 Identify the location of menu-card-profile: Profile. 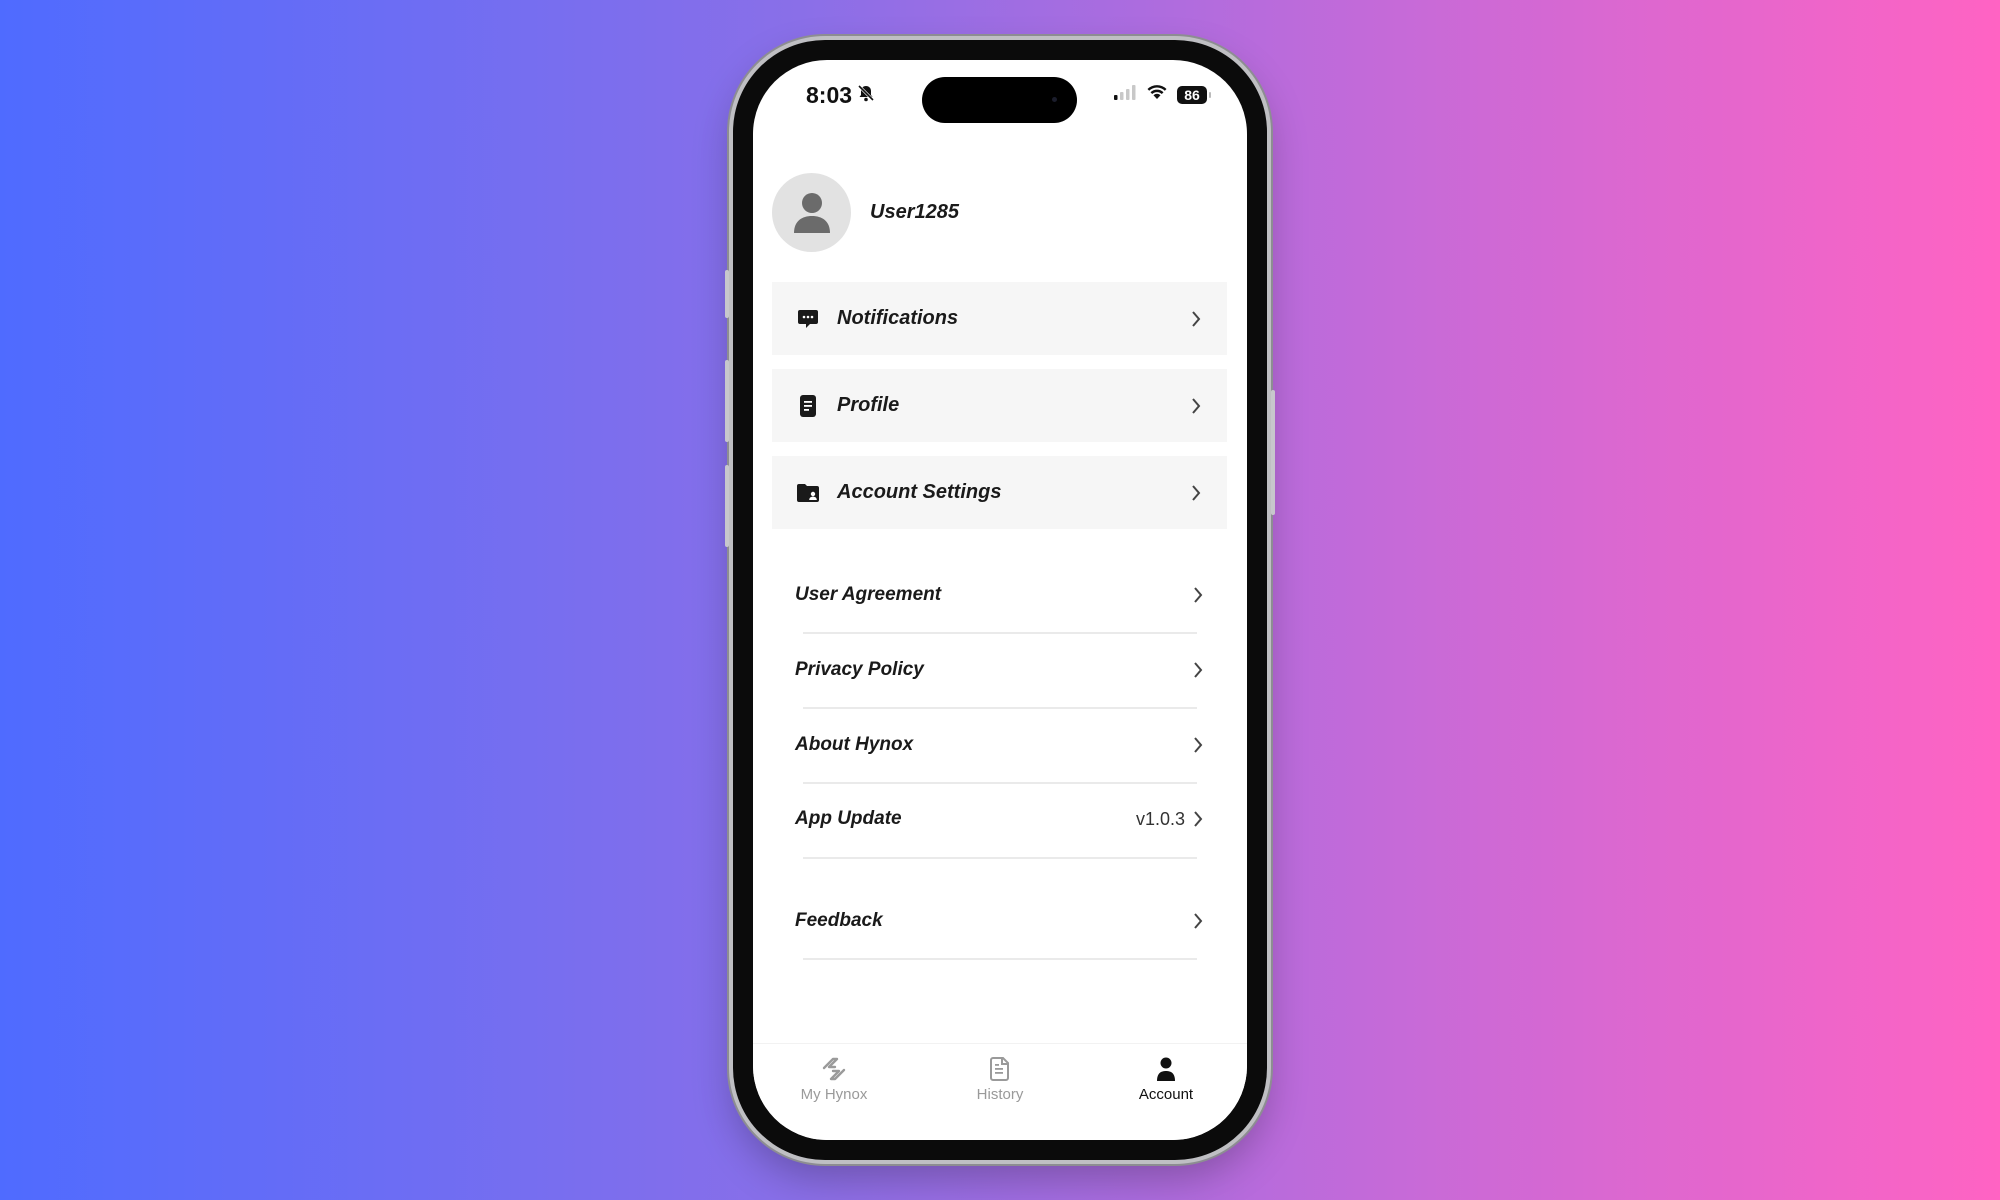
(999, 405).